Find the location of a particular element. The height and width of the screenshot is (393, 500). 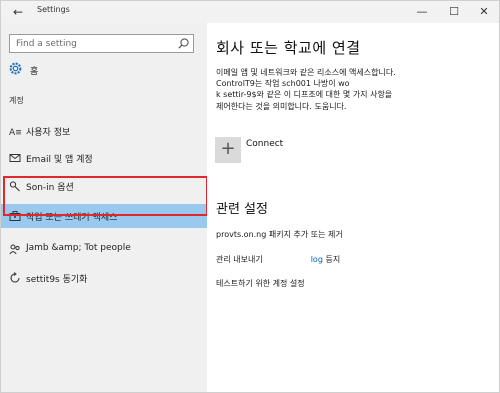

sync-icon is located at coordinates (15, 277).